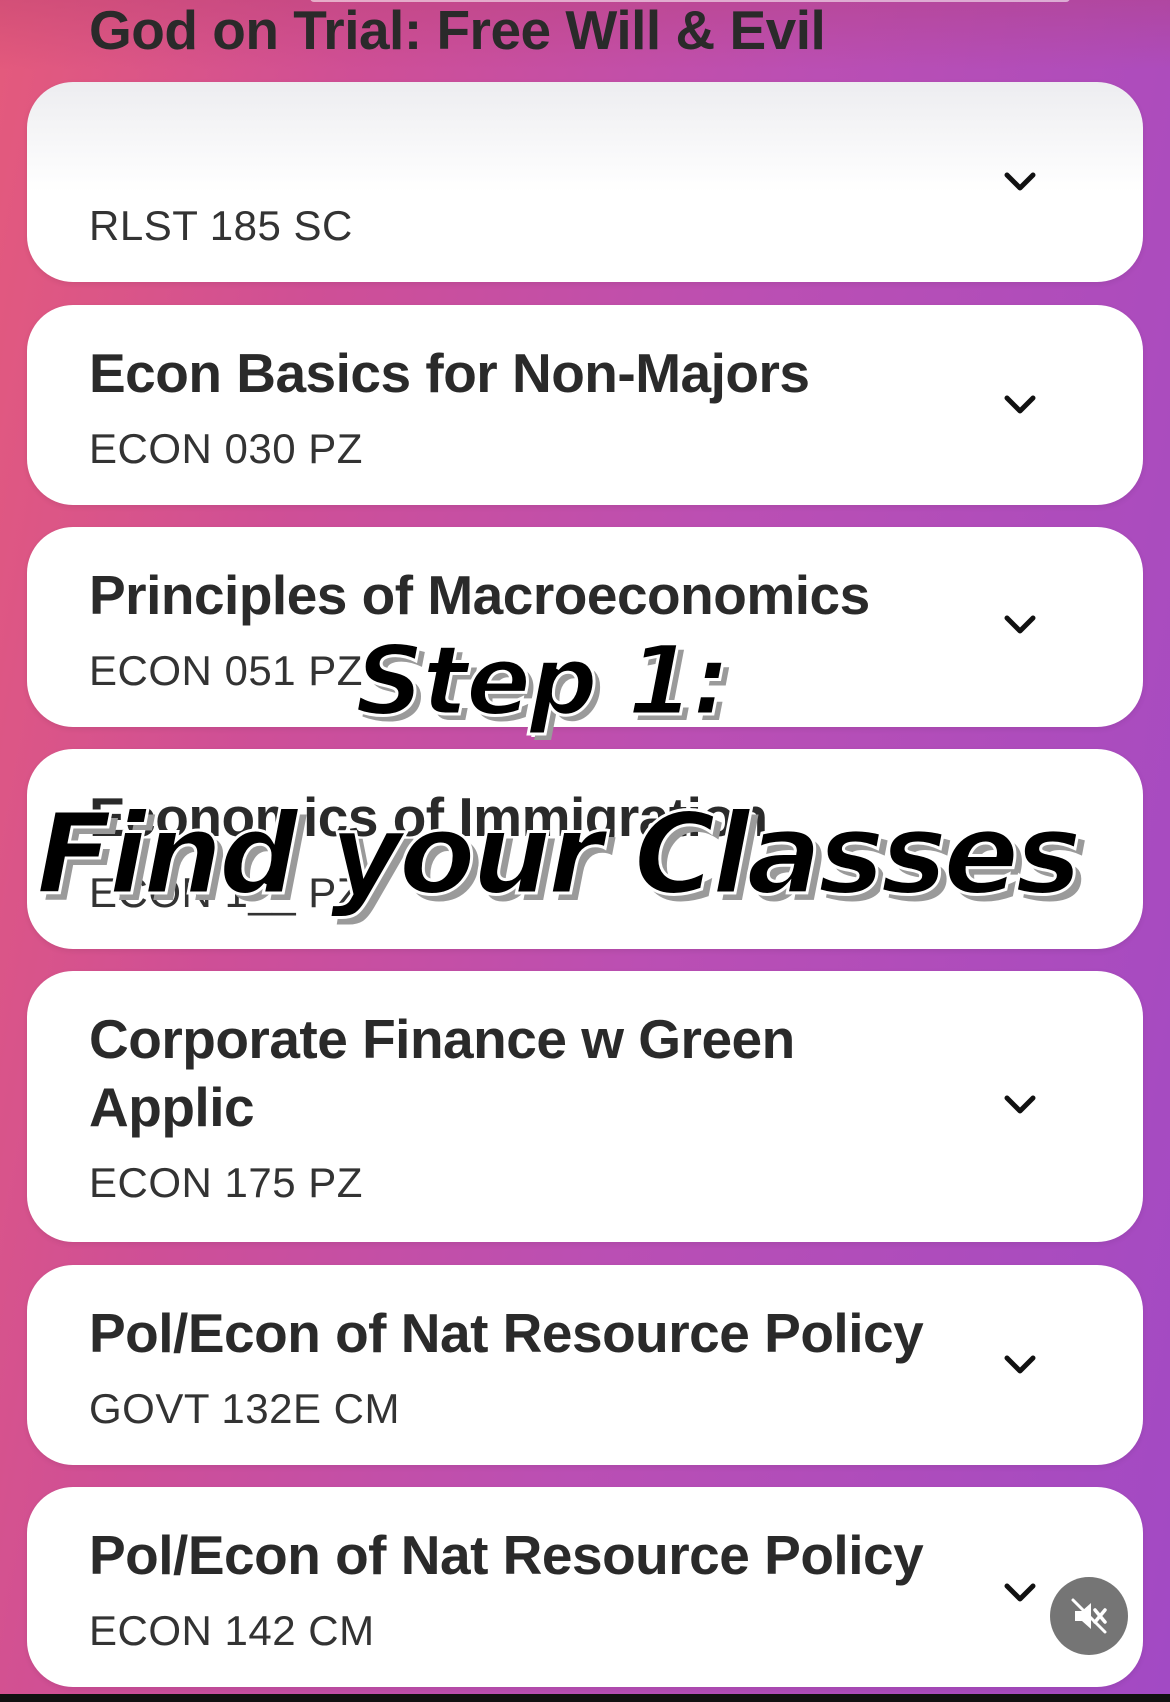  I want to click on overlay-subtitle: Find your Classes, so click(559, 855).